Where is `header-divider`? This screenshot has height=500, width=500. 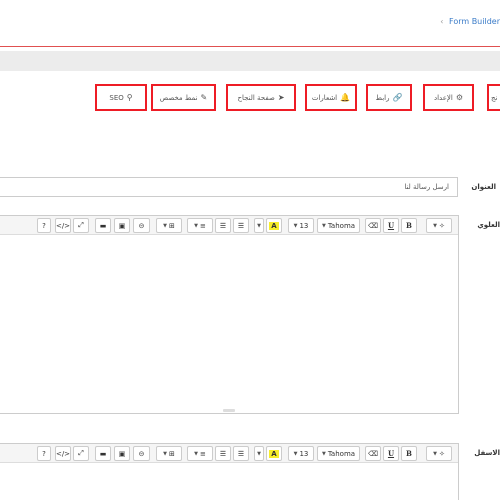
header-divider is located at coordinates (250, 46).